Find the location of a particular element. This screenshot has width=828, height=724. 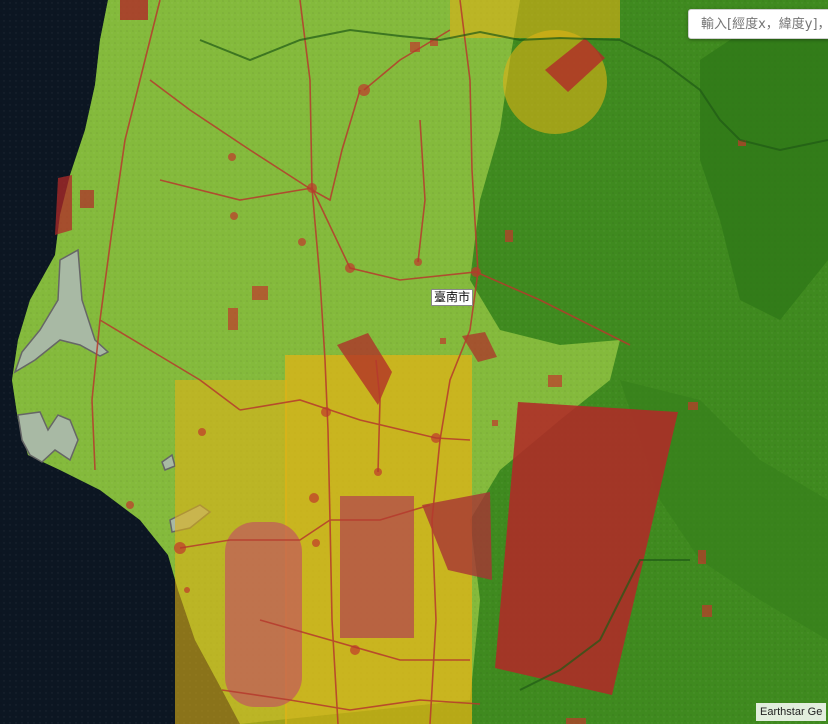

coordinate-search-input is located at coordinates (758, 24).